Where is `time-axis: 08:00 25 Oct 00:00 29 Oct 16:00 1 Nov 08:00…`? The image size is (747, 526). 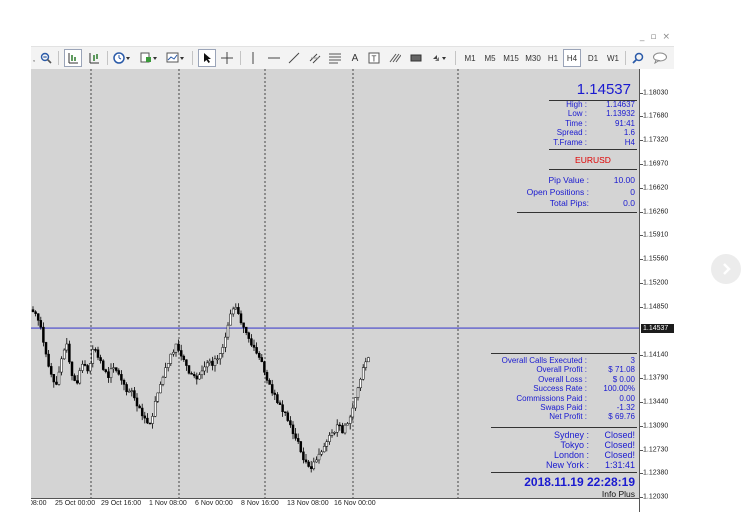
time-axis: 08:00 25 Oct 00:00 29 Oct 16:00 1 Nov 08:00… is located at coordinates (335, 505).